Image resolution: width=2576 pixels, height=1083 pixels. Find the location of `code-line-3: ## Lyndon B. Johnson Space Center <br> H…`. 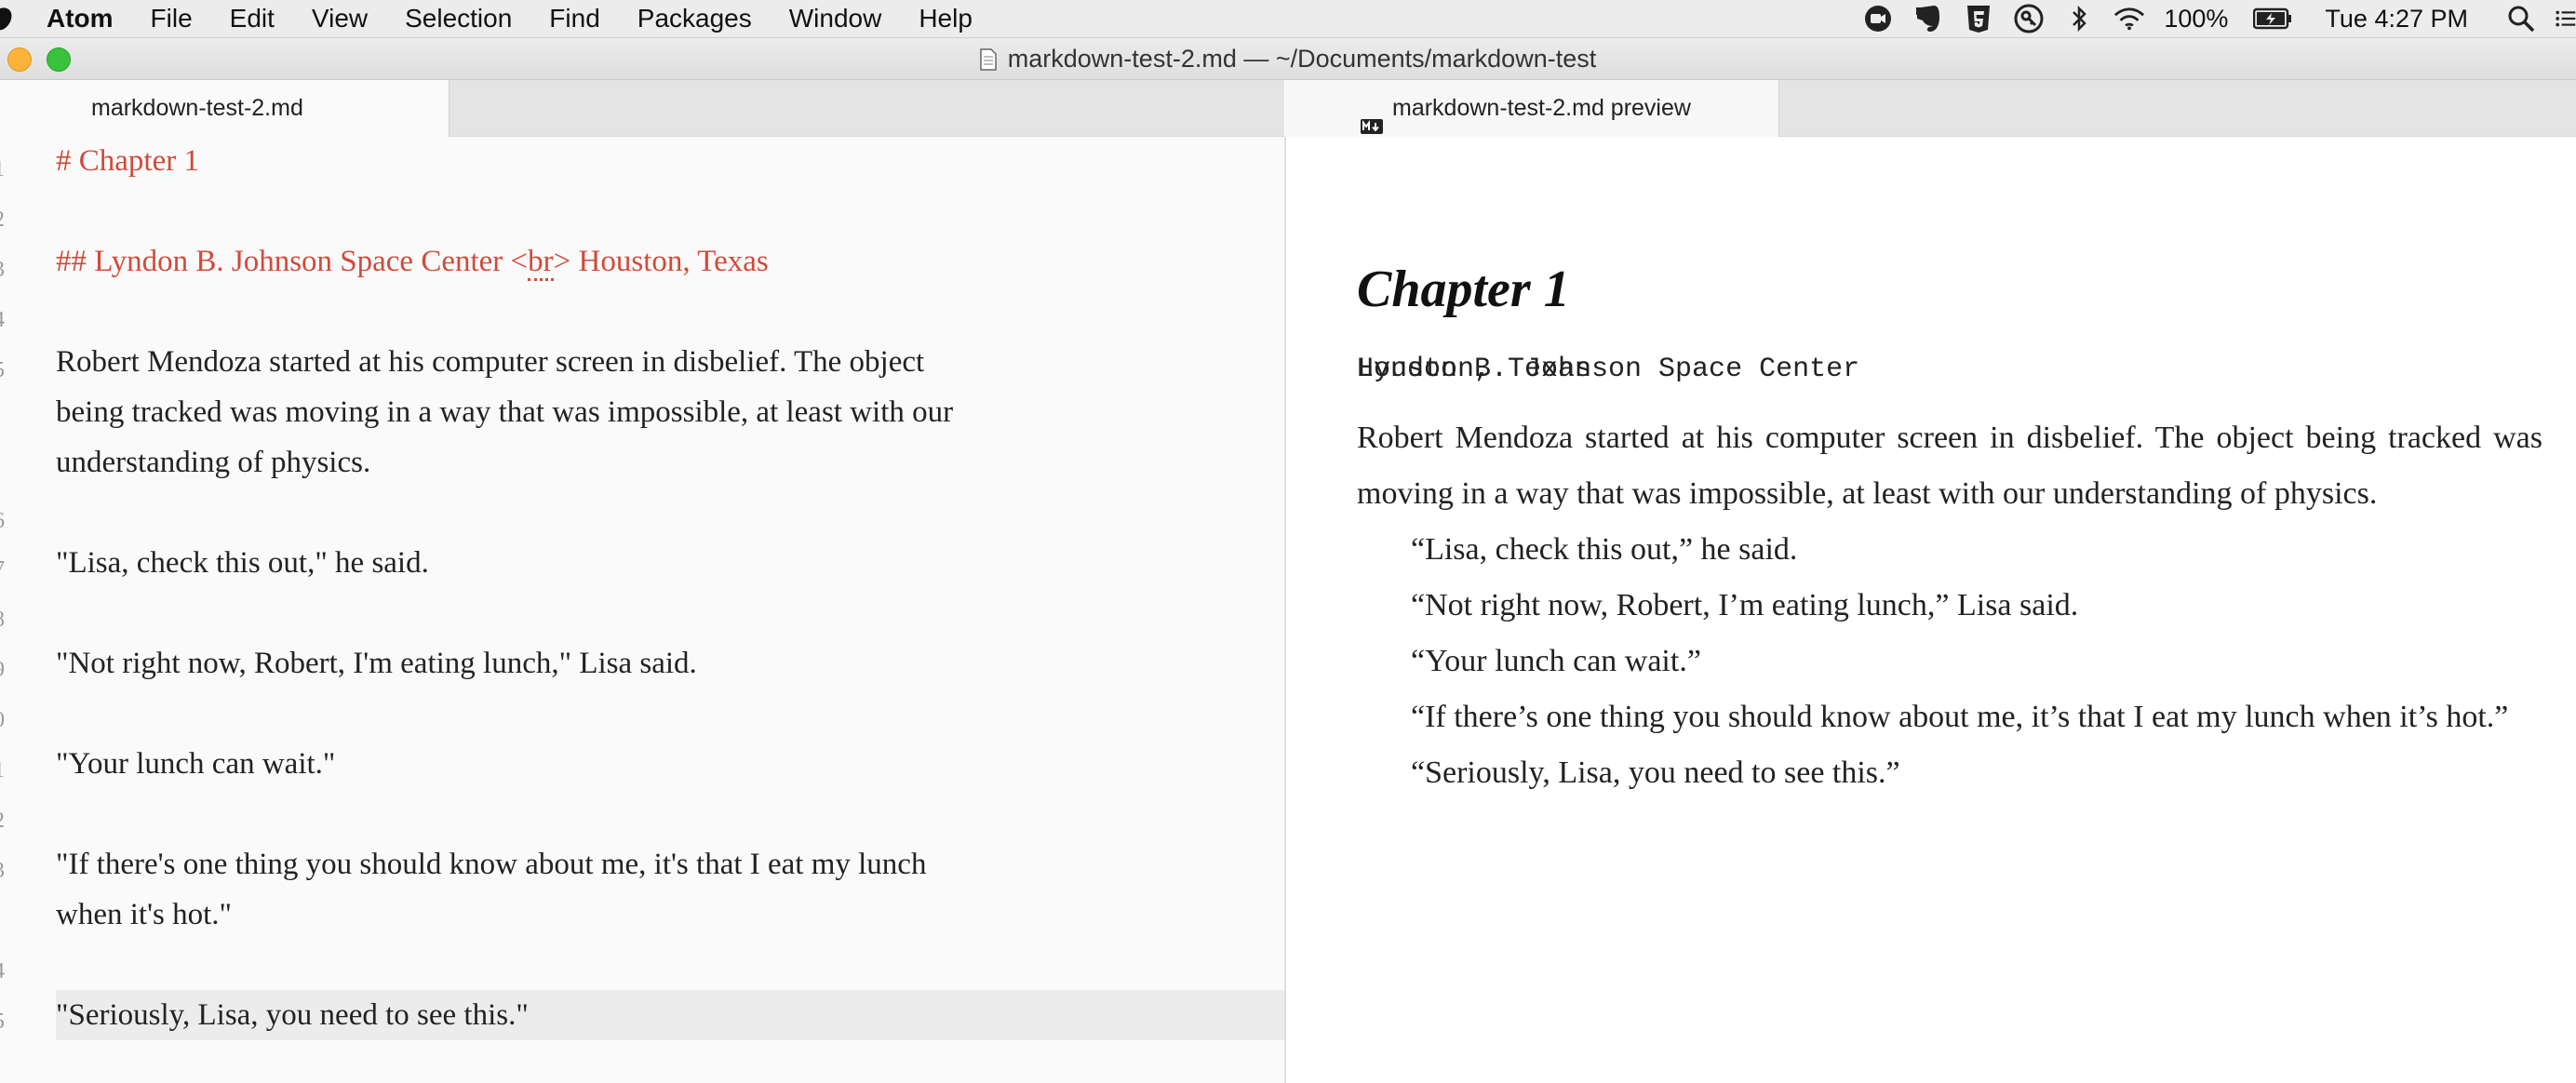

code-line-3: ## Lyndon B. Johnson Space Center <br> H… is located at coordinates (412, 263).